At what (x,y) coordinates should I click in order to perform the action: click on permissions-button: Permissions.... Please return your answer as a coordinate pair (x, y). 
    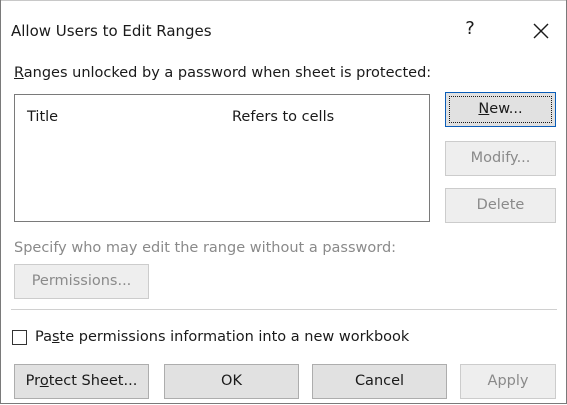
    Looking at the image, I should click on (81, 281).